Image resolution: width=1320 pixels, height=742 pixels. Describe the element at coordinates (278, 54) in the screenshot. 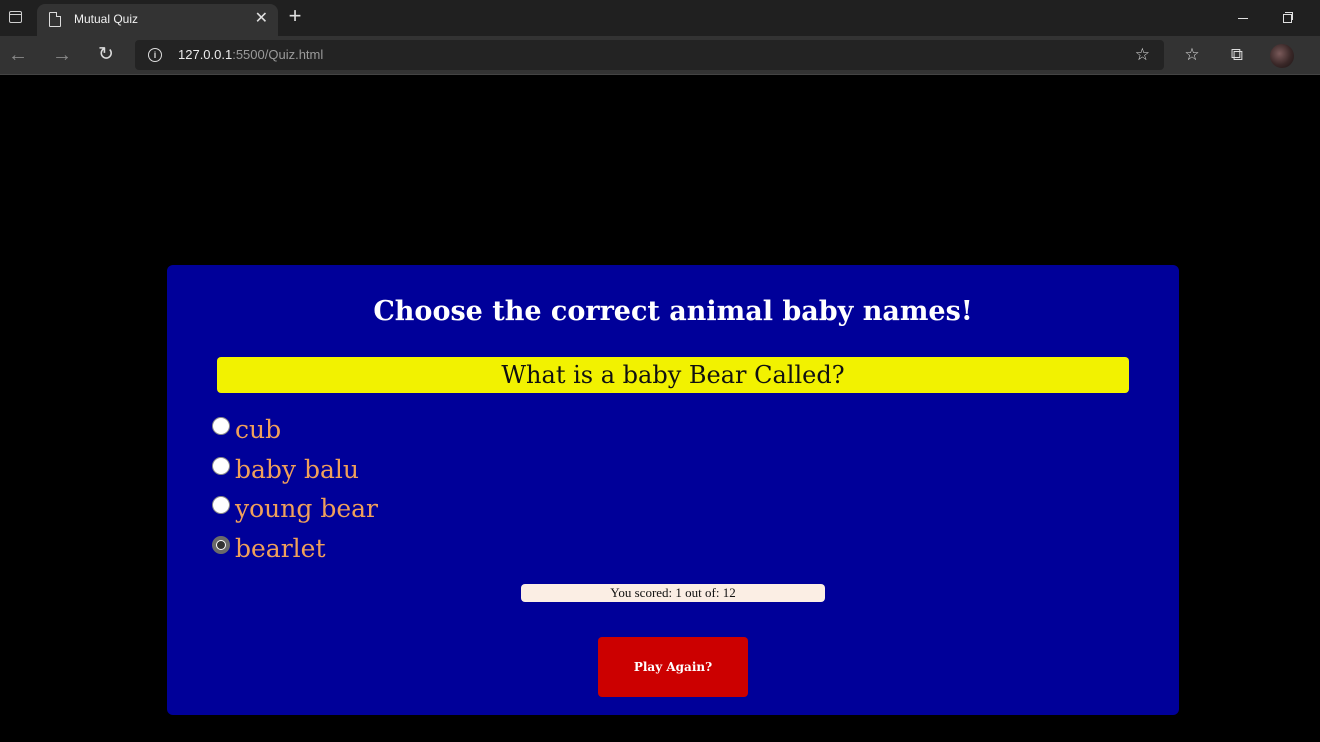

I see `url-path: :5500/Quiz.html` at that location.